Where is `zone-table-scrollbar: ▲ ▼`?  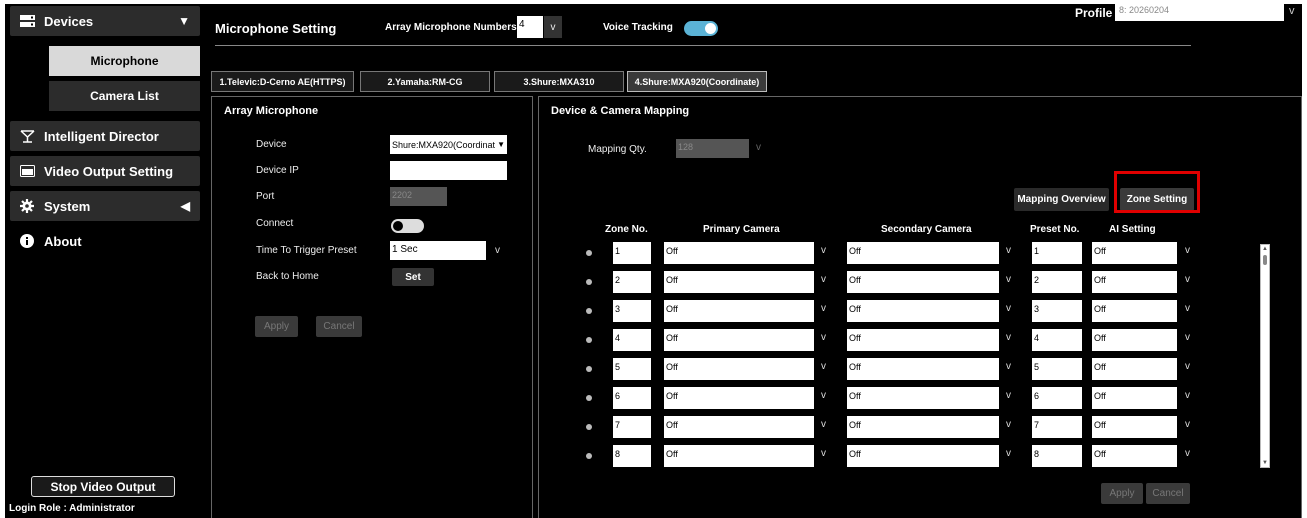
zone-table-scrollbar: ▲ ▼ is located at coordinates (1265, 356).